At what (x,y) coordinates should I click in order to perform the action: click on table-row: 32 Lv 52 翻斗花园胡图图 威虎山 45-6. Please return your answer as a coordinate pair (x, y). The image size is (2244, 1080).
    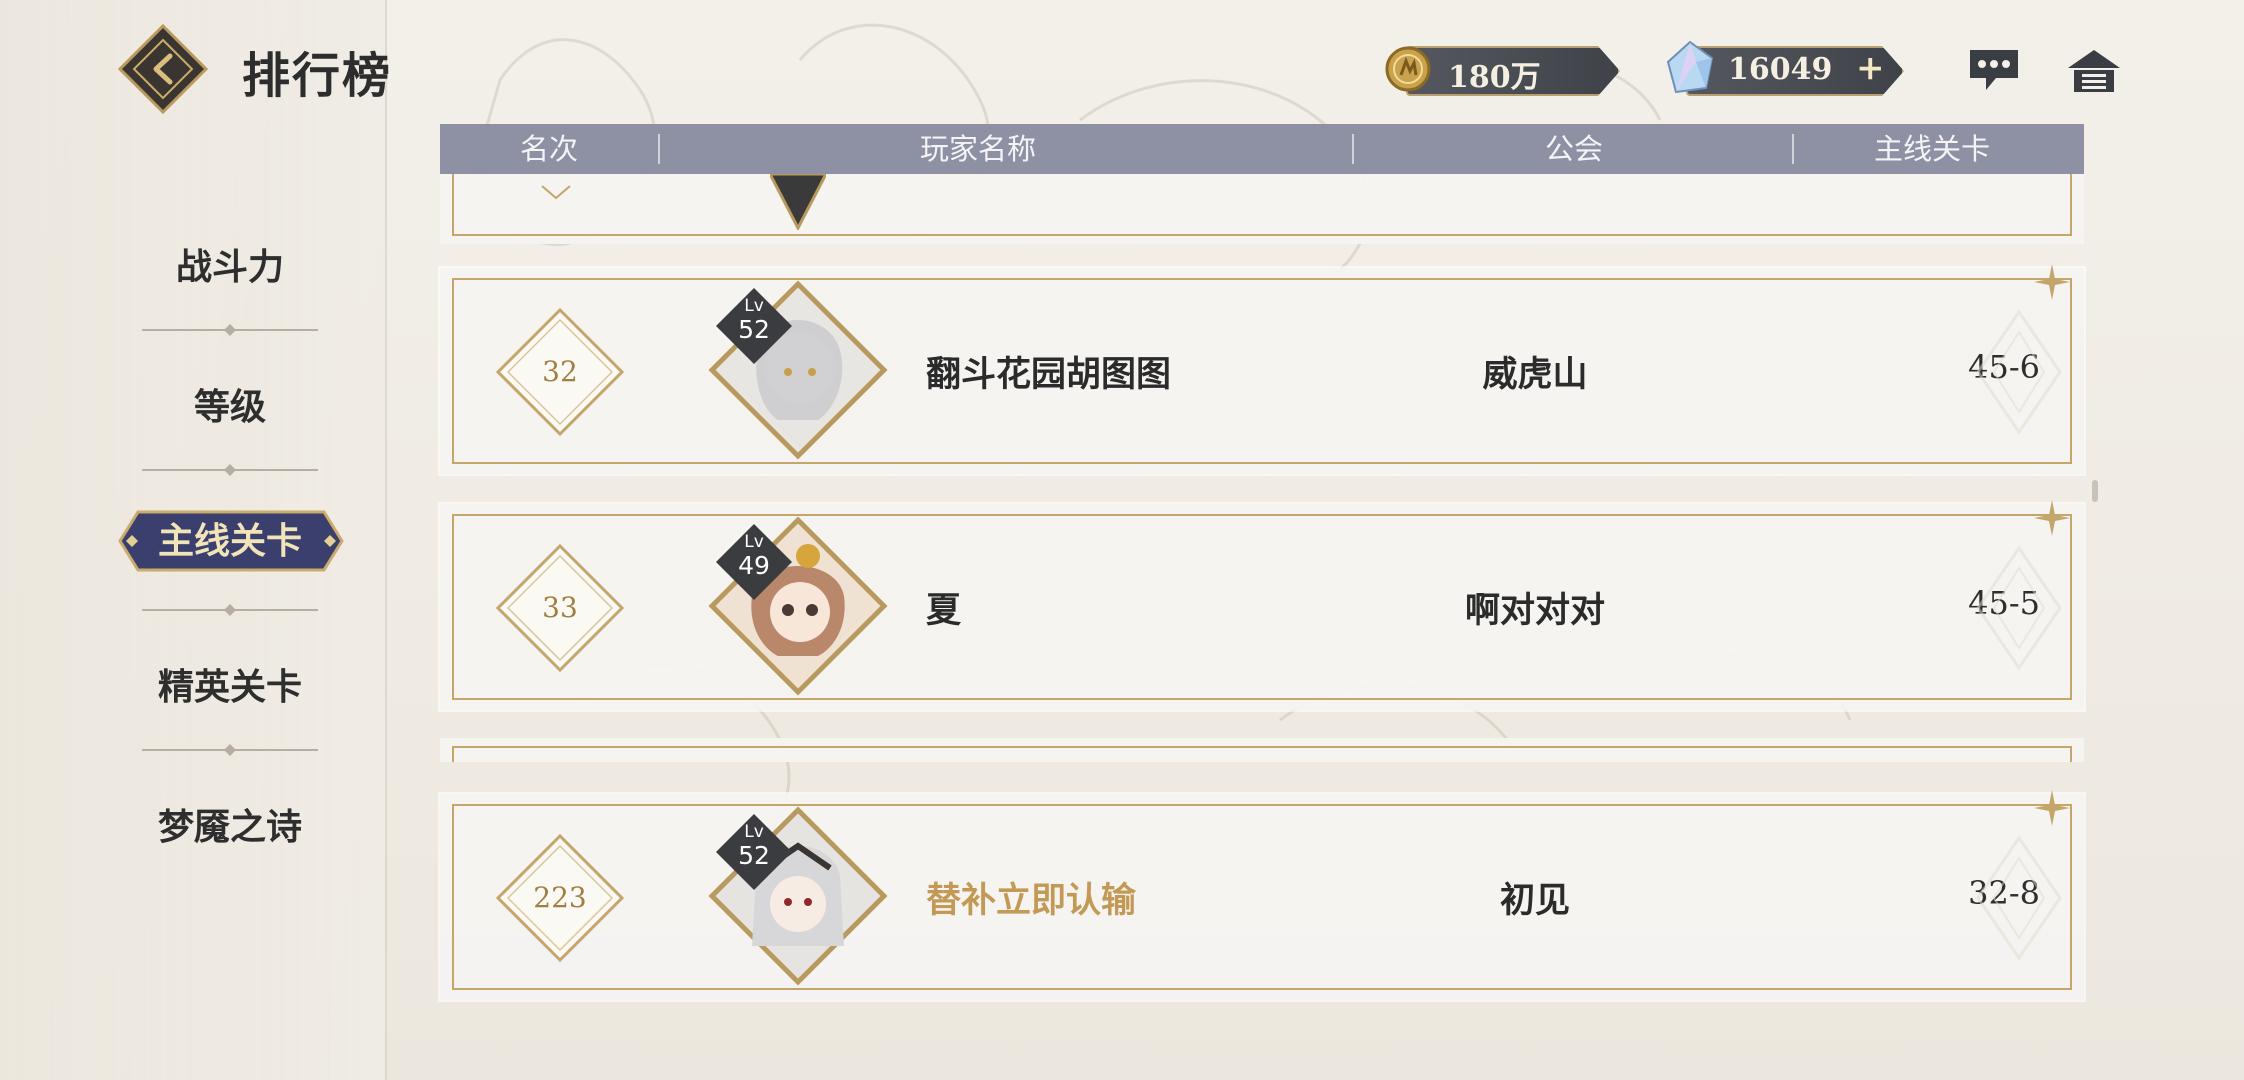
    Looking at the image, I should click on (1262, 369).